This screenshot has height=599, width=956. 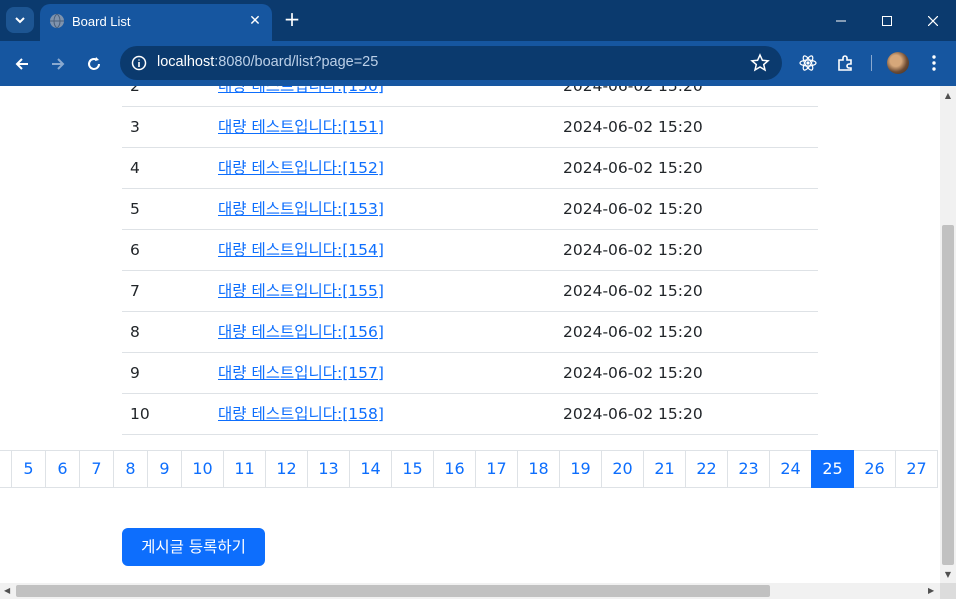 I want to click on react-devtools-icon, so click(x=808, y=63).